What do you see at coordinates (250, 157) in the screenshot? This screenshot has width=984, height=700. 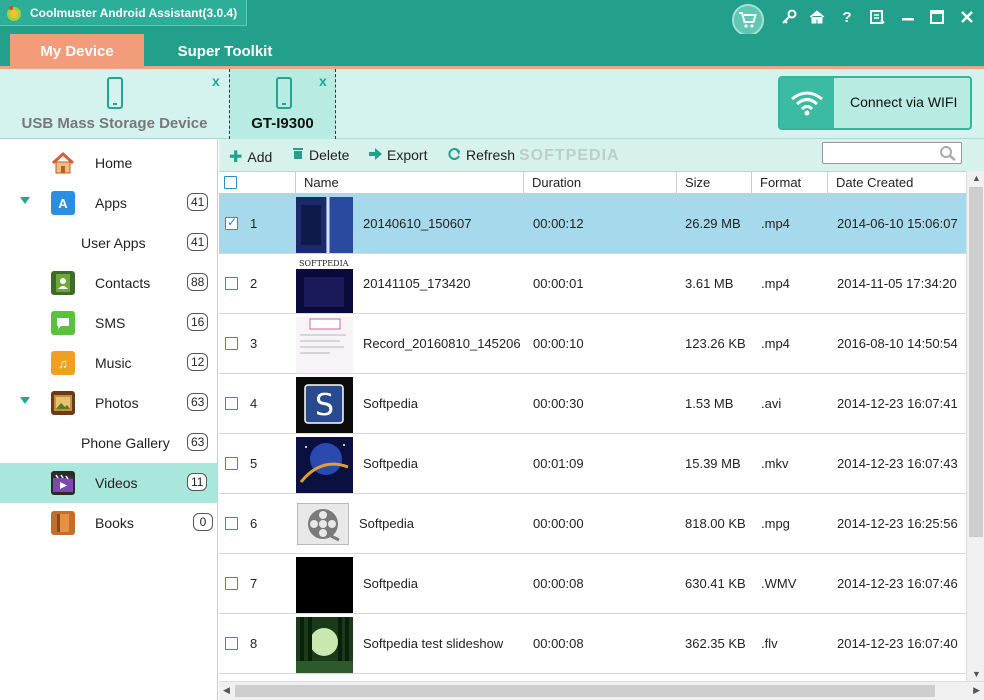 I see `add-button: ✚ Add` at bounding box center [250, 157].